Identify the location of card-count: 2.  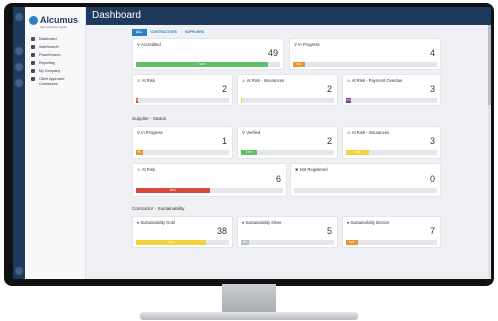
(329, 141).